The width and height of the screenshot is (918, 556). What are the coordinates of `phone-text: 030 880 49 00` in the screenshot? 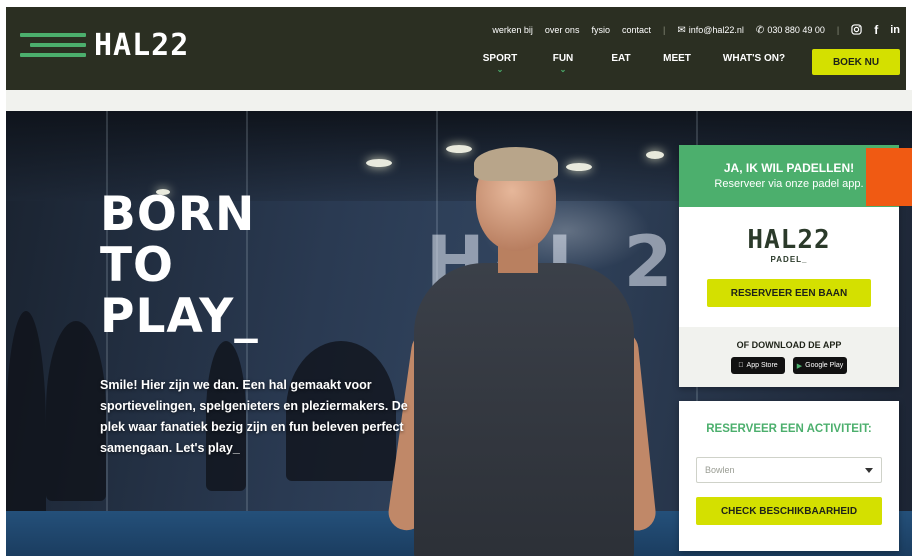 It's located at (796, 29).